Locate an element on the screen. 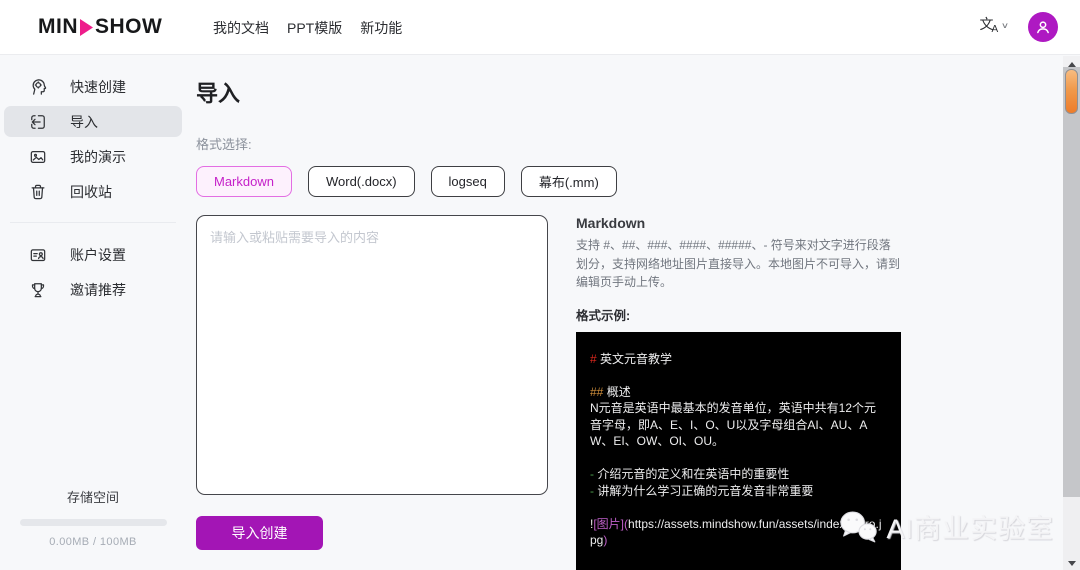  example-h1-line: # 英文元音教学 is located at coordinates (631, 358).